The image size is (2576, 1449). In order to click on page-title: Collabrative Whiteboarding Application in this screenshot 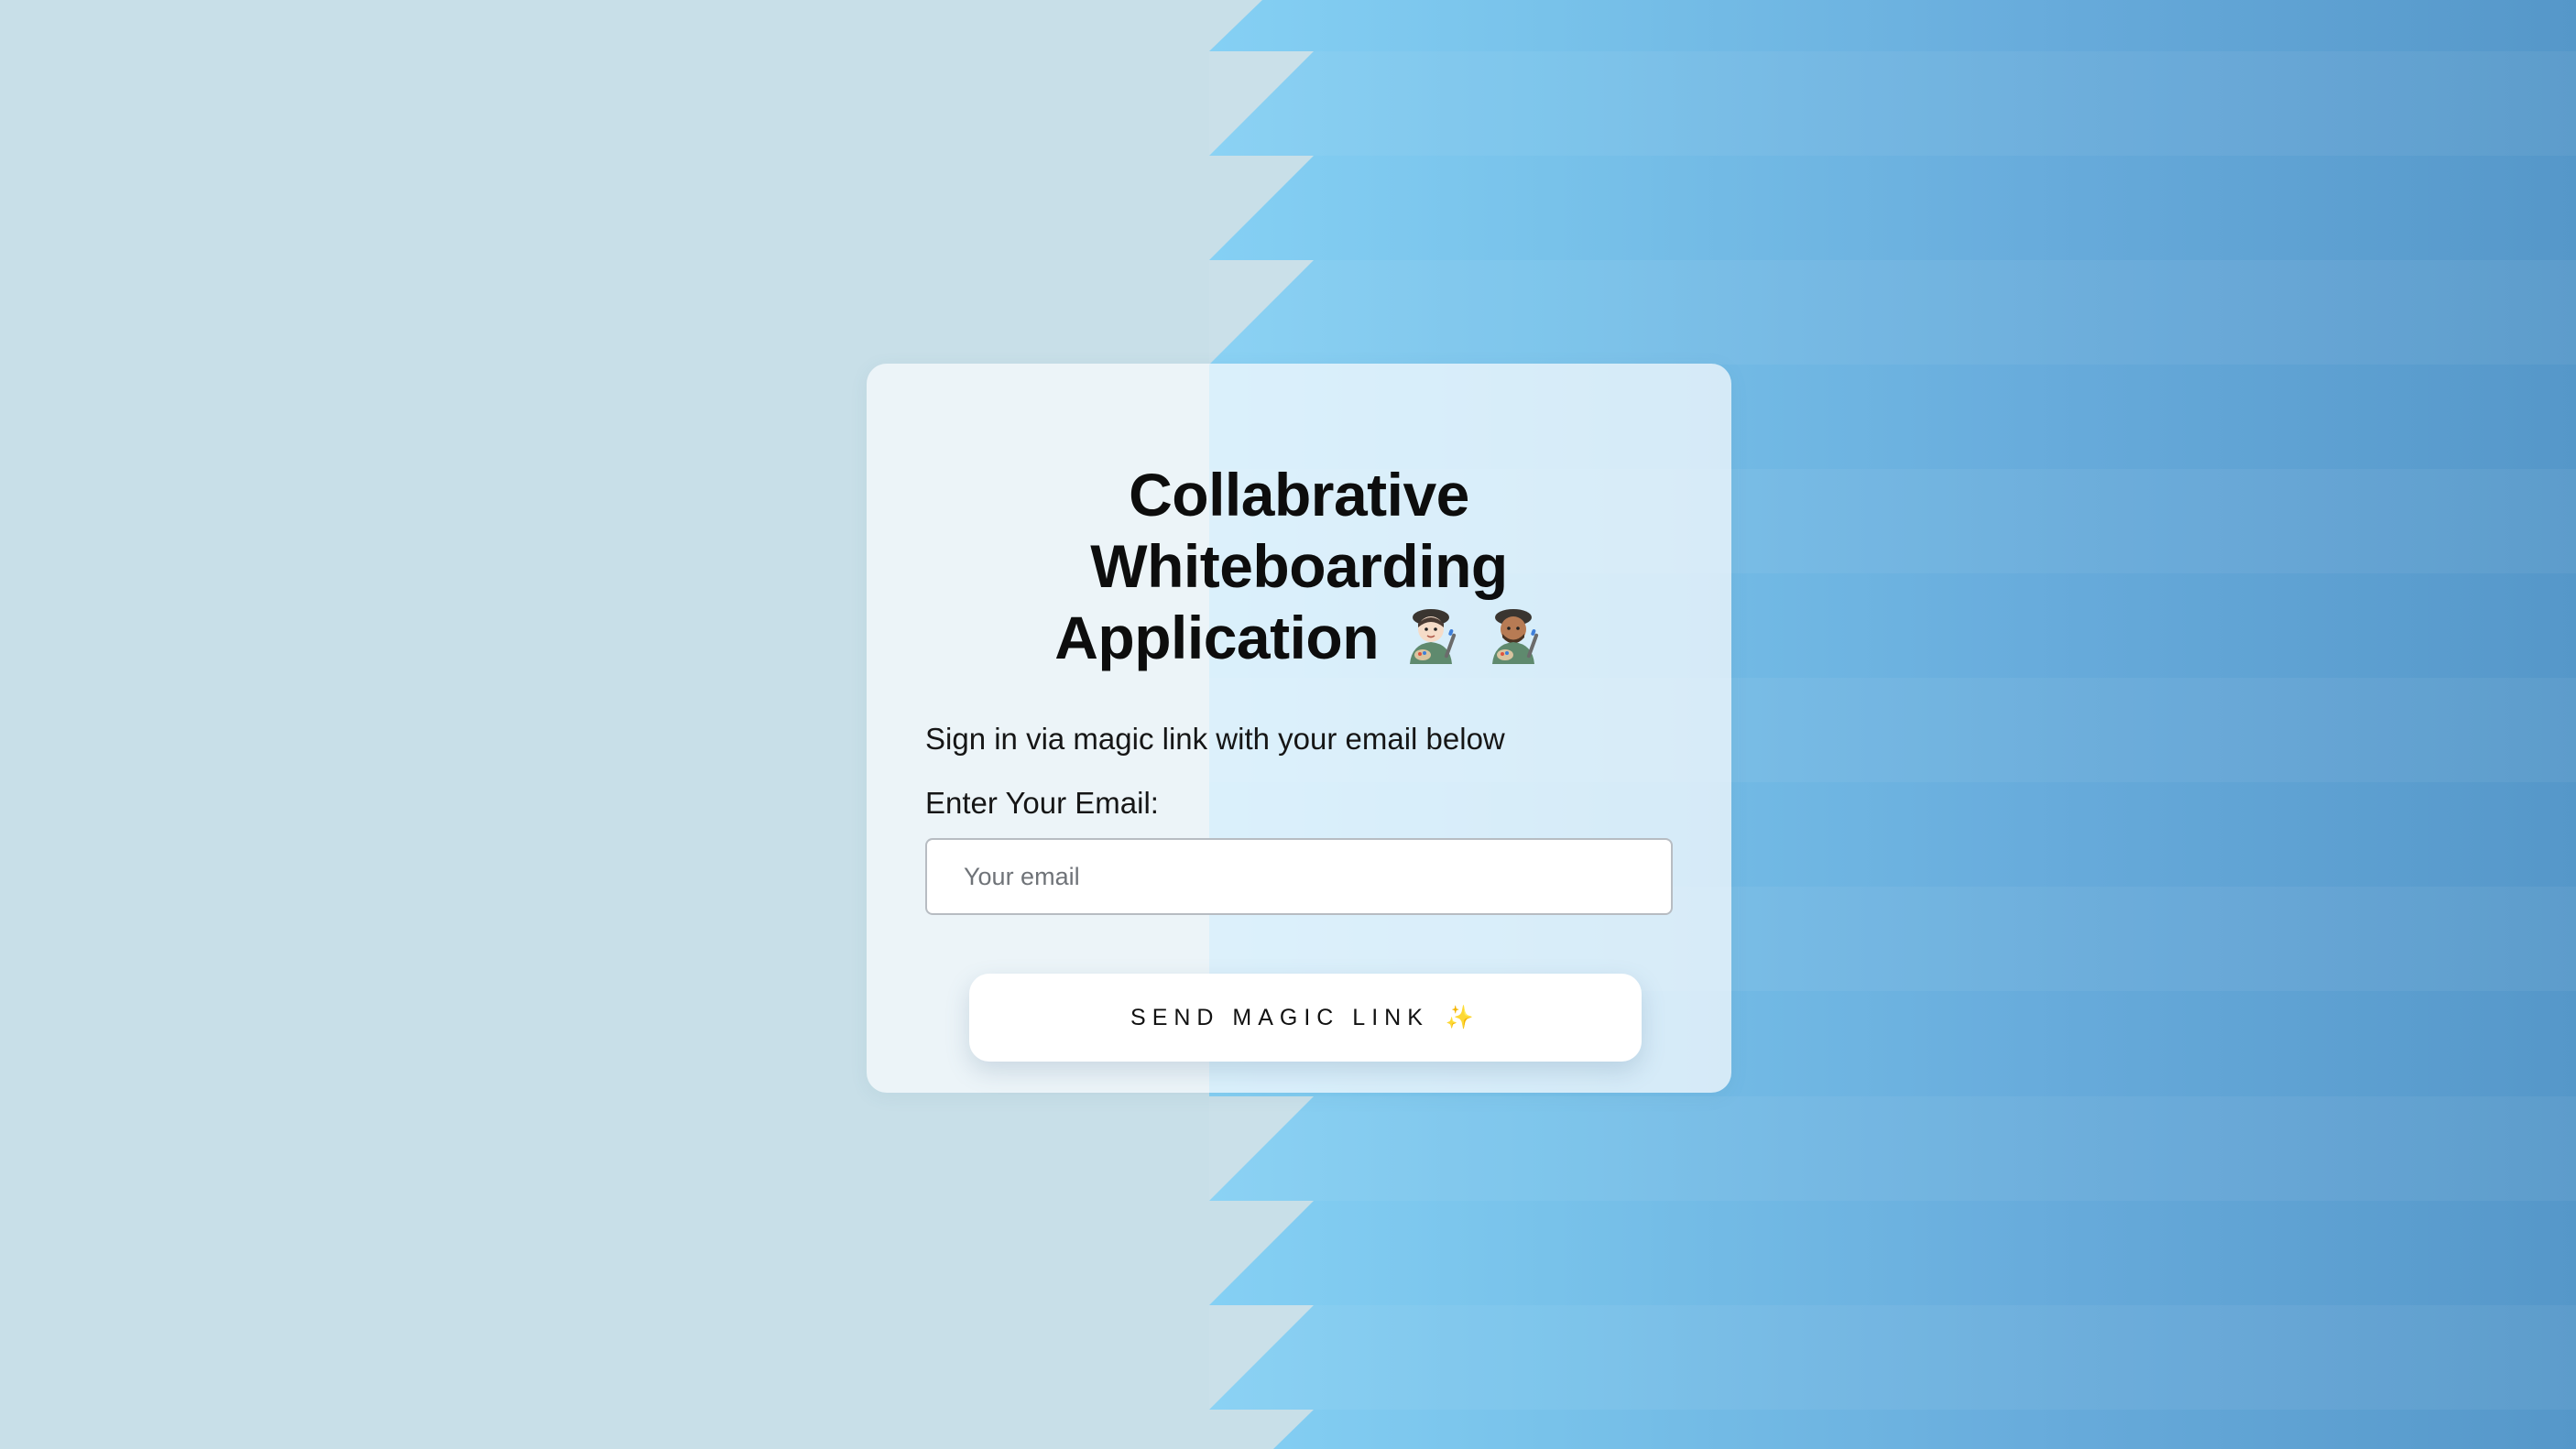, I will do `click(1299, 566)`.